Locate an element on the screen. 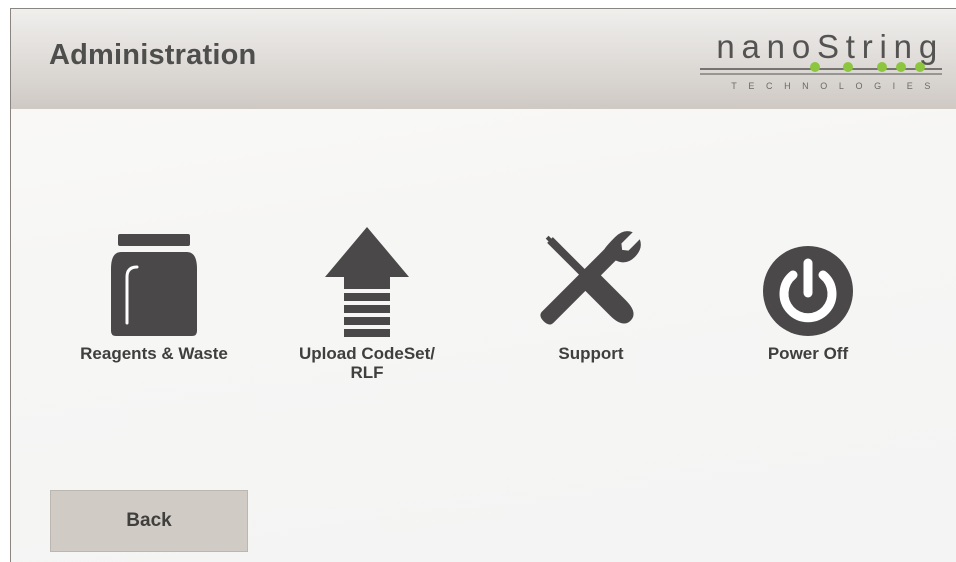 This screenshot has width=956, height=562. support-button: Support is located at coordinates (591, 309).